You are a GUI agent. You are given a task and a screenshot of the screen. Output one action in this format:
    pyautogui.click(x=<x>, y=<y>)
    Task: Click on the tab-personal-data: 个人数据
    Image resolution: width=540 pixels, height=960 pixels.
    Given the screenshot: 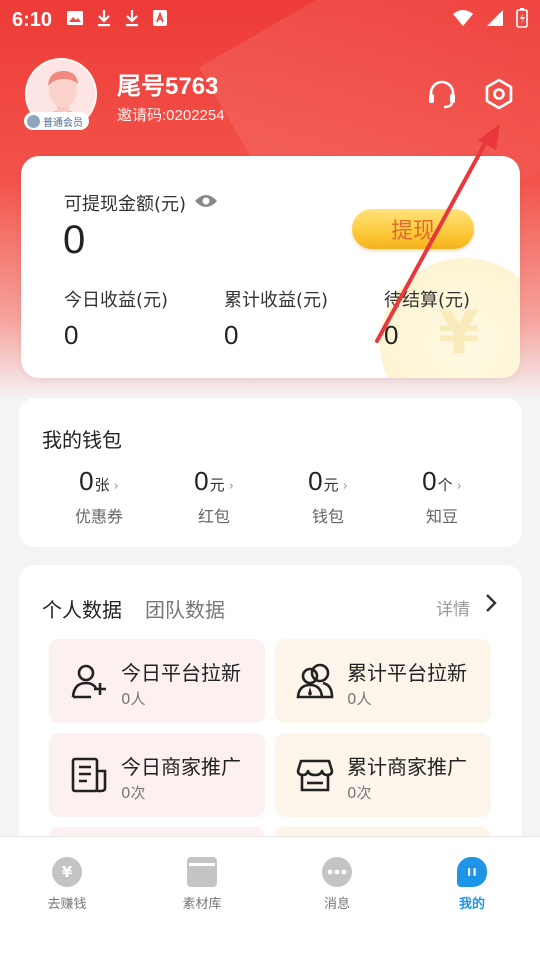 What is the action you would take?
    pyautogui.click(x=82, y=608)
    